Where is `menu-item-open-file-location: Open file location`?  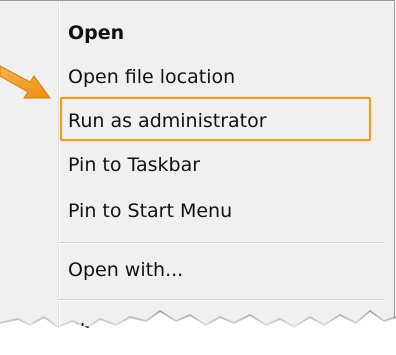
menu-item-open-file-location: Open file location is located at coordinates (151, 77).